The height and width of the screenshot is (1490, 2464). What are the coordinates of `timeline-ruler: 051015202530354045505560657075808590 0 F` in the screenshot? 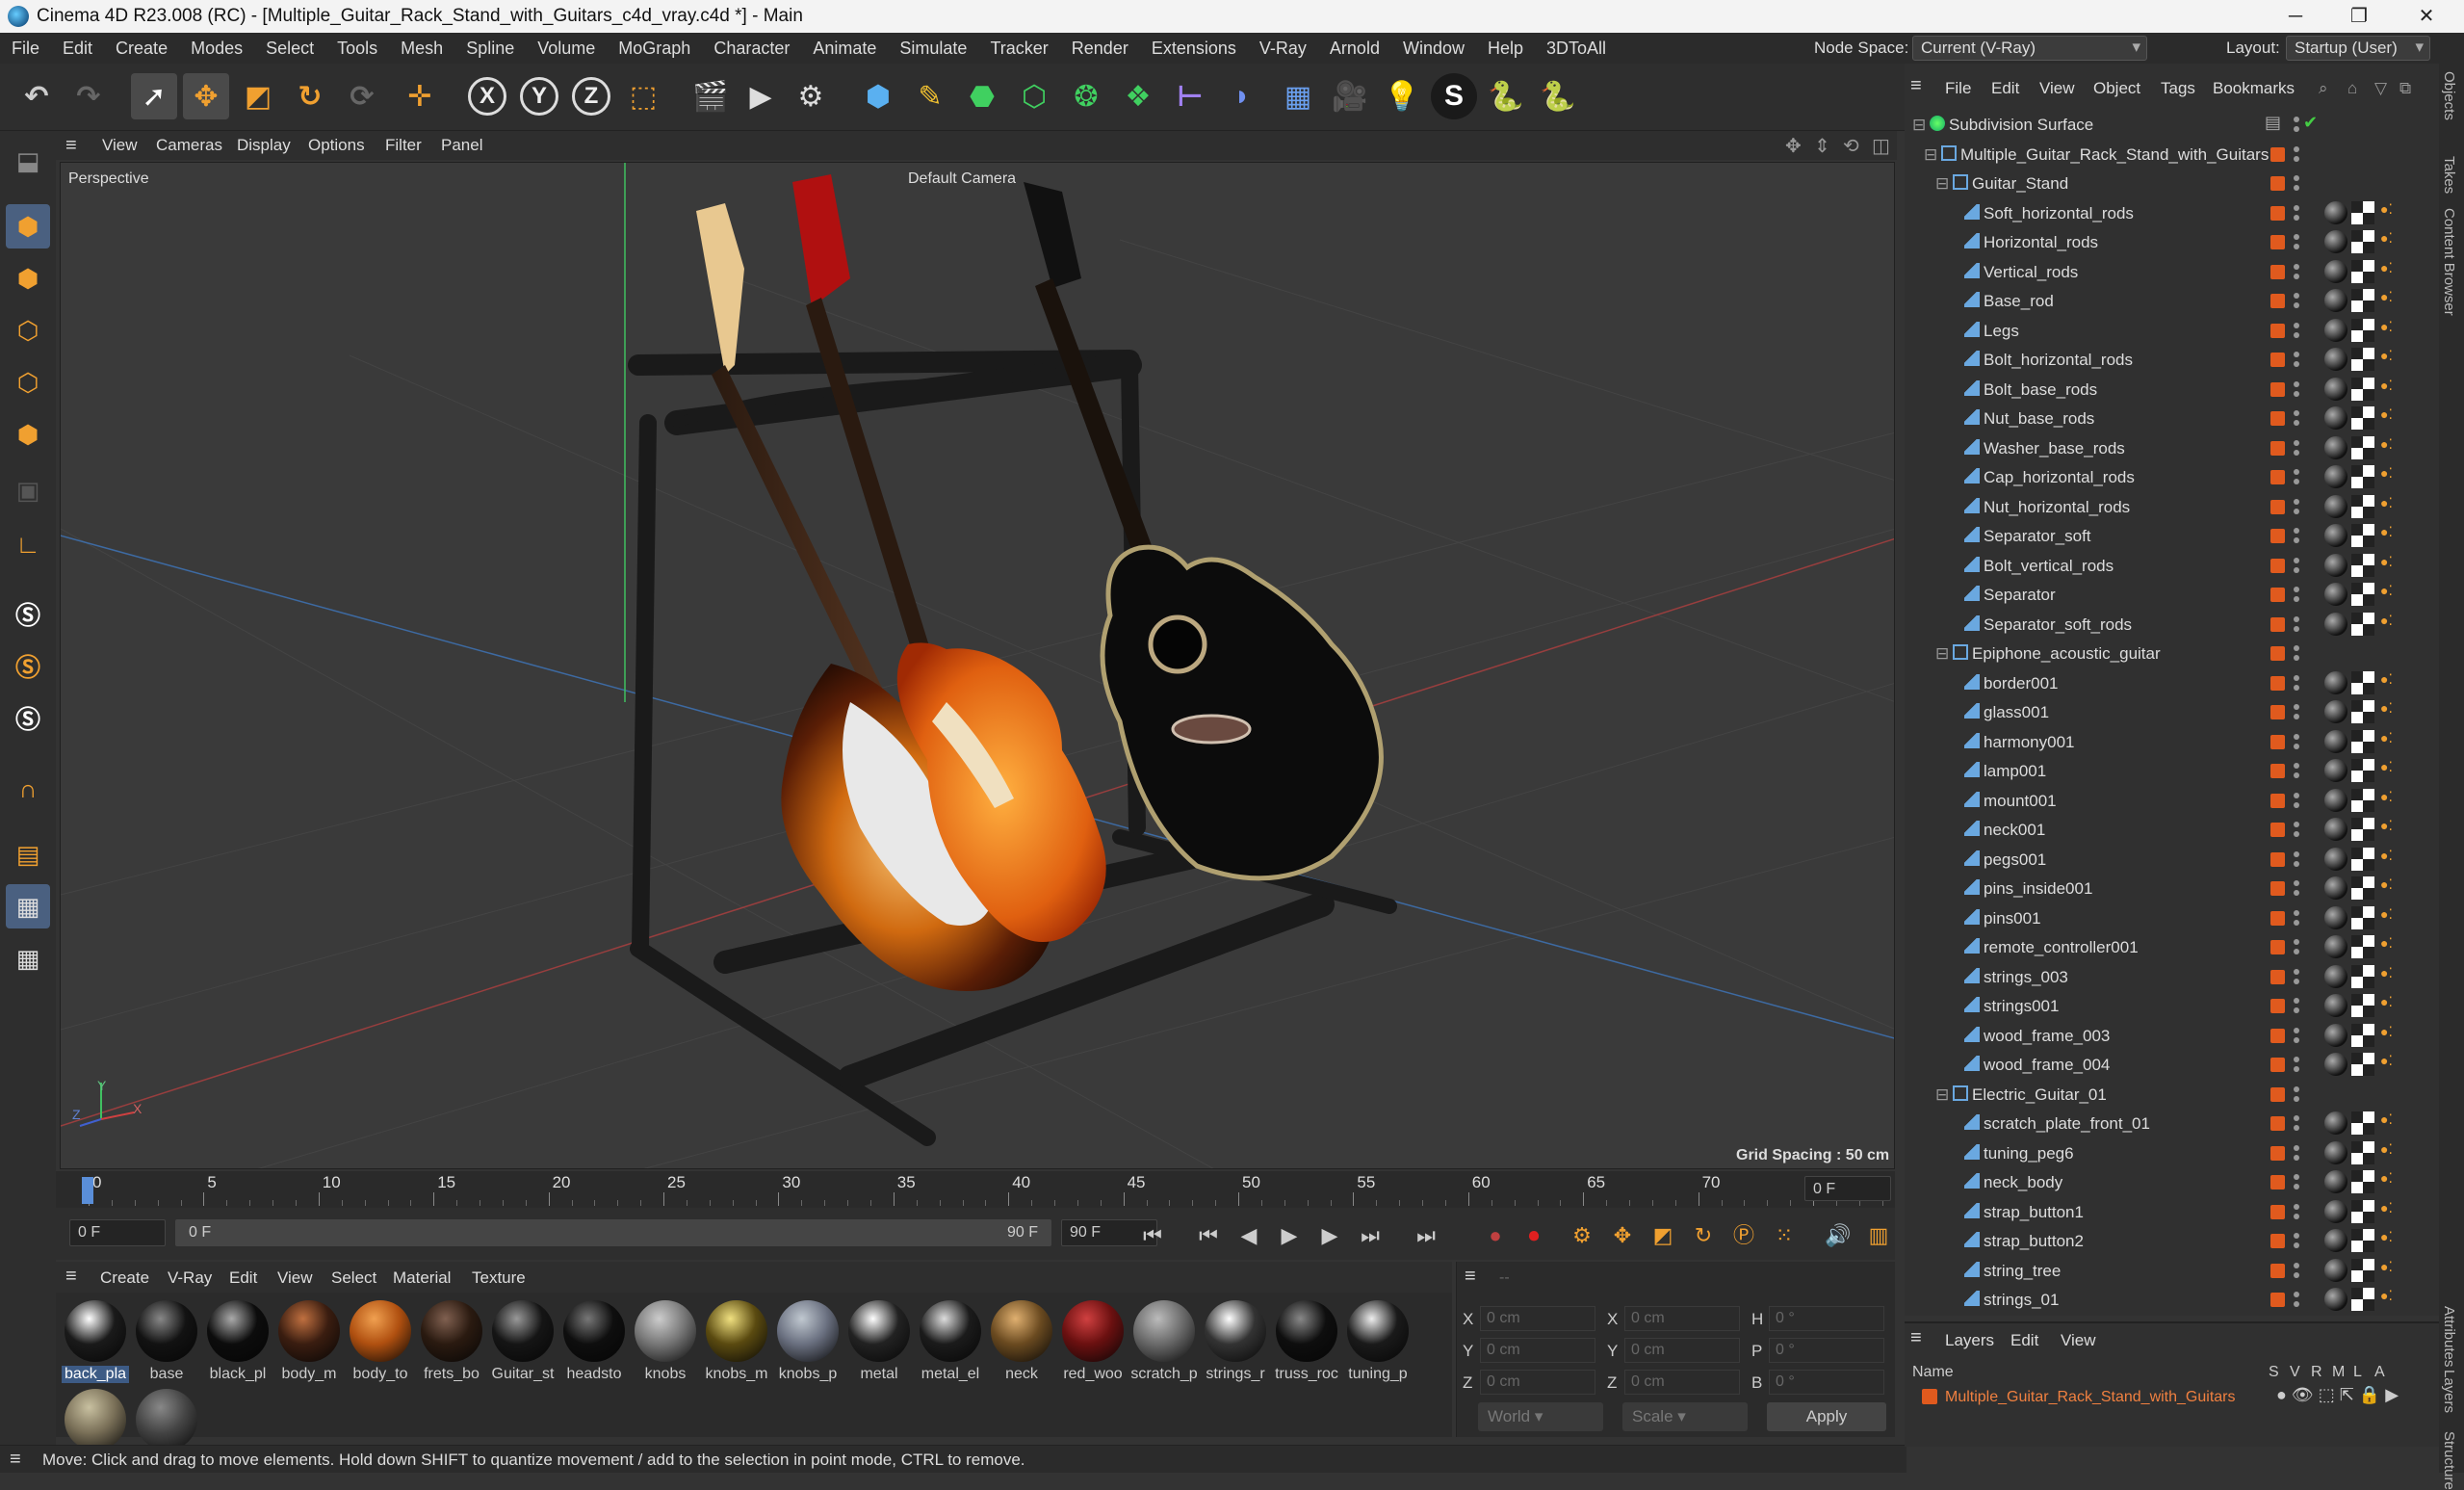 It's located at (1118, 1190).